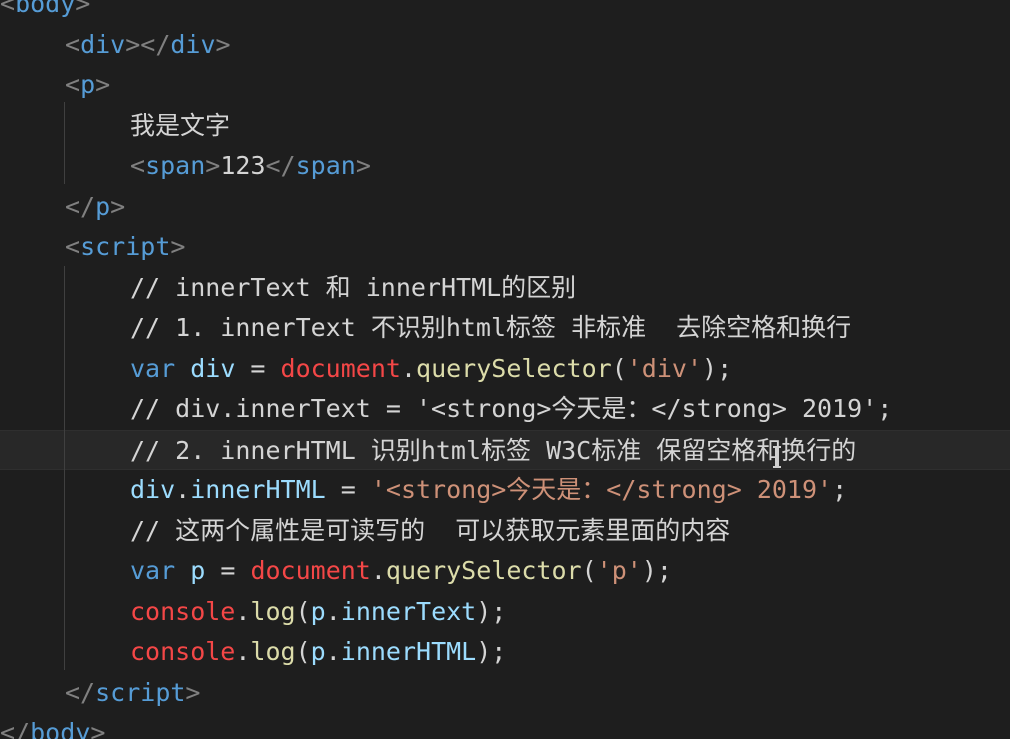 The image size is (1010, 739). What do you see at coordinates (505, 726) in the screenshot?
I see `code-line: </body>` at bounding box center [505, 726].